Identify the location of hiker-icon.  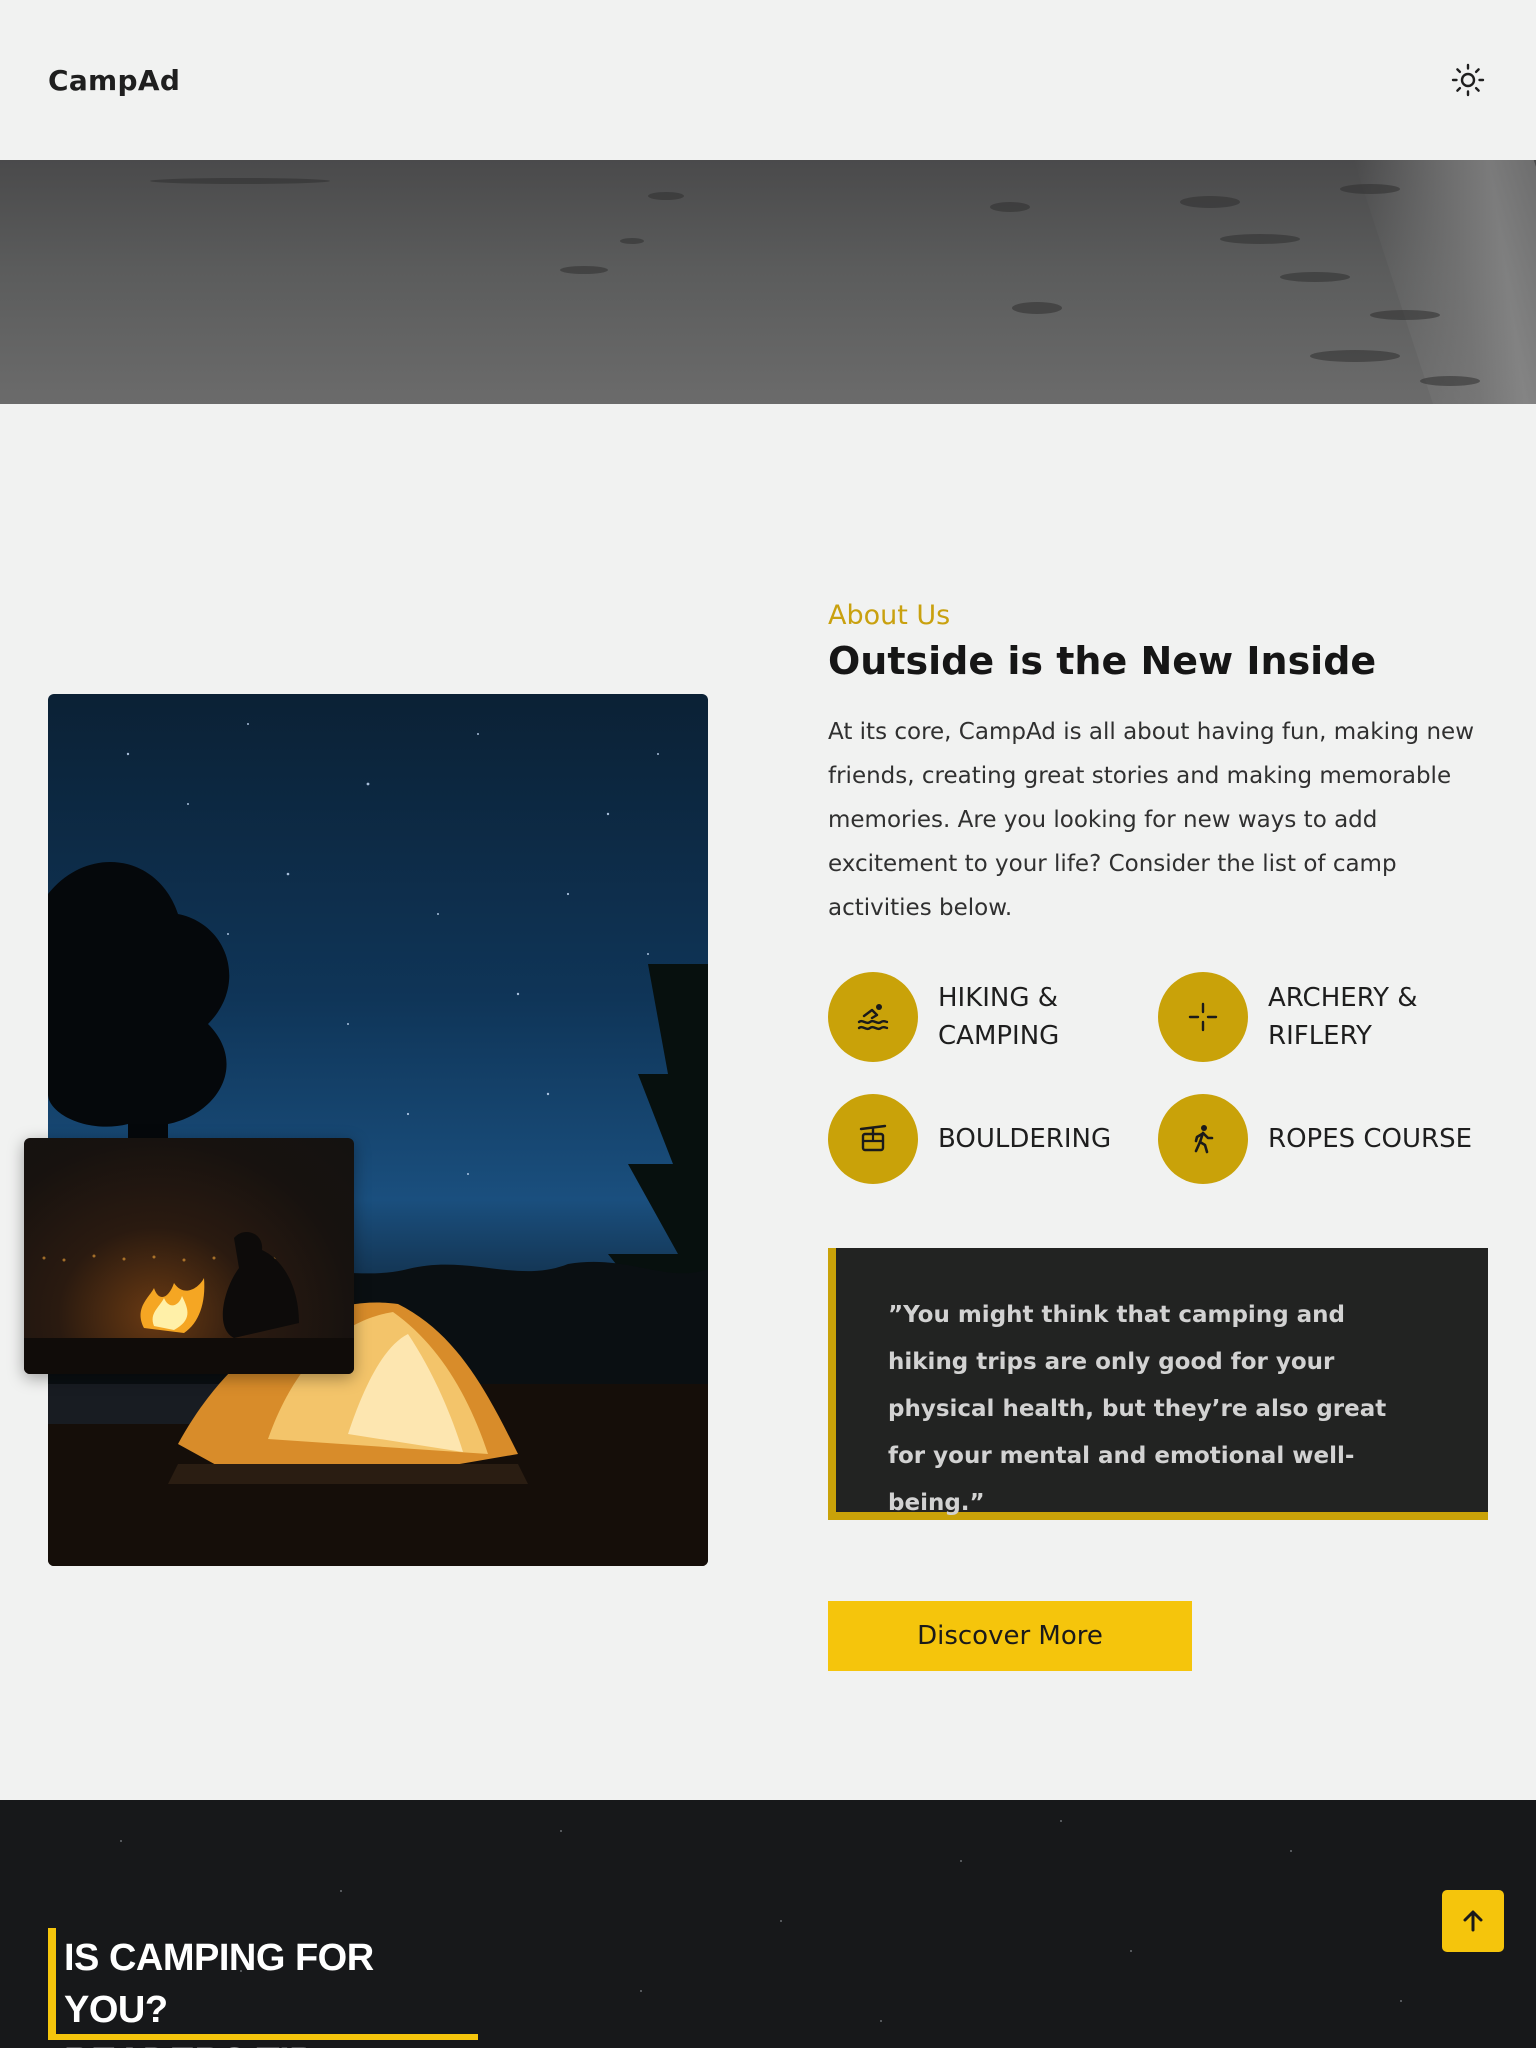
(1204, 1139).